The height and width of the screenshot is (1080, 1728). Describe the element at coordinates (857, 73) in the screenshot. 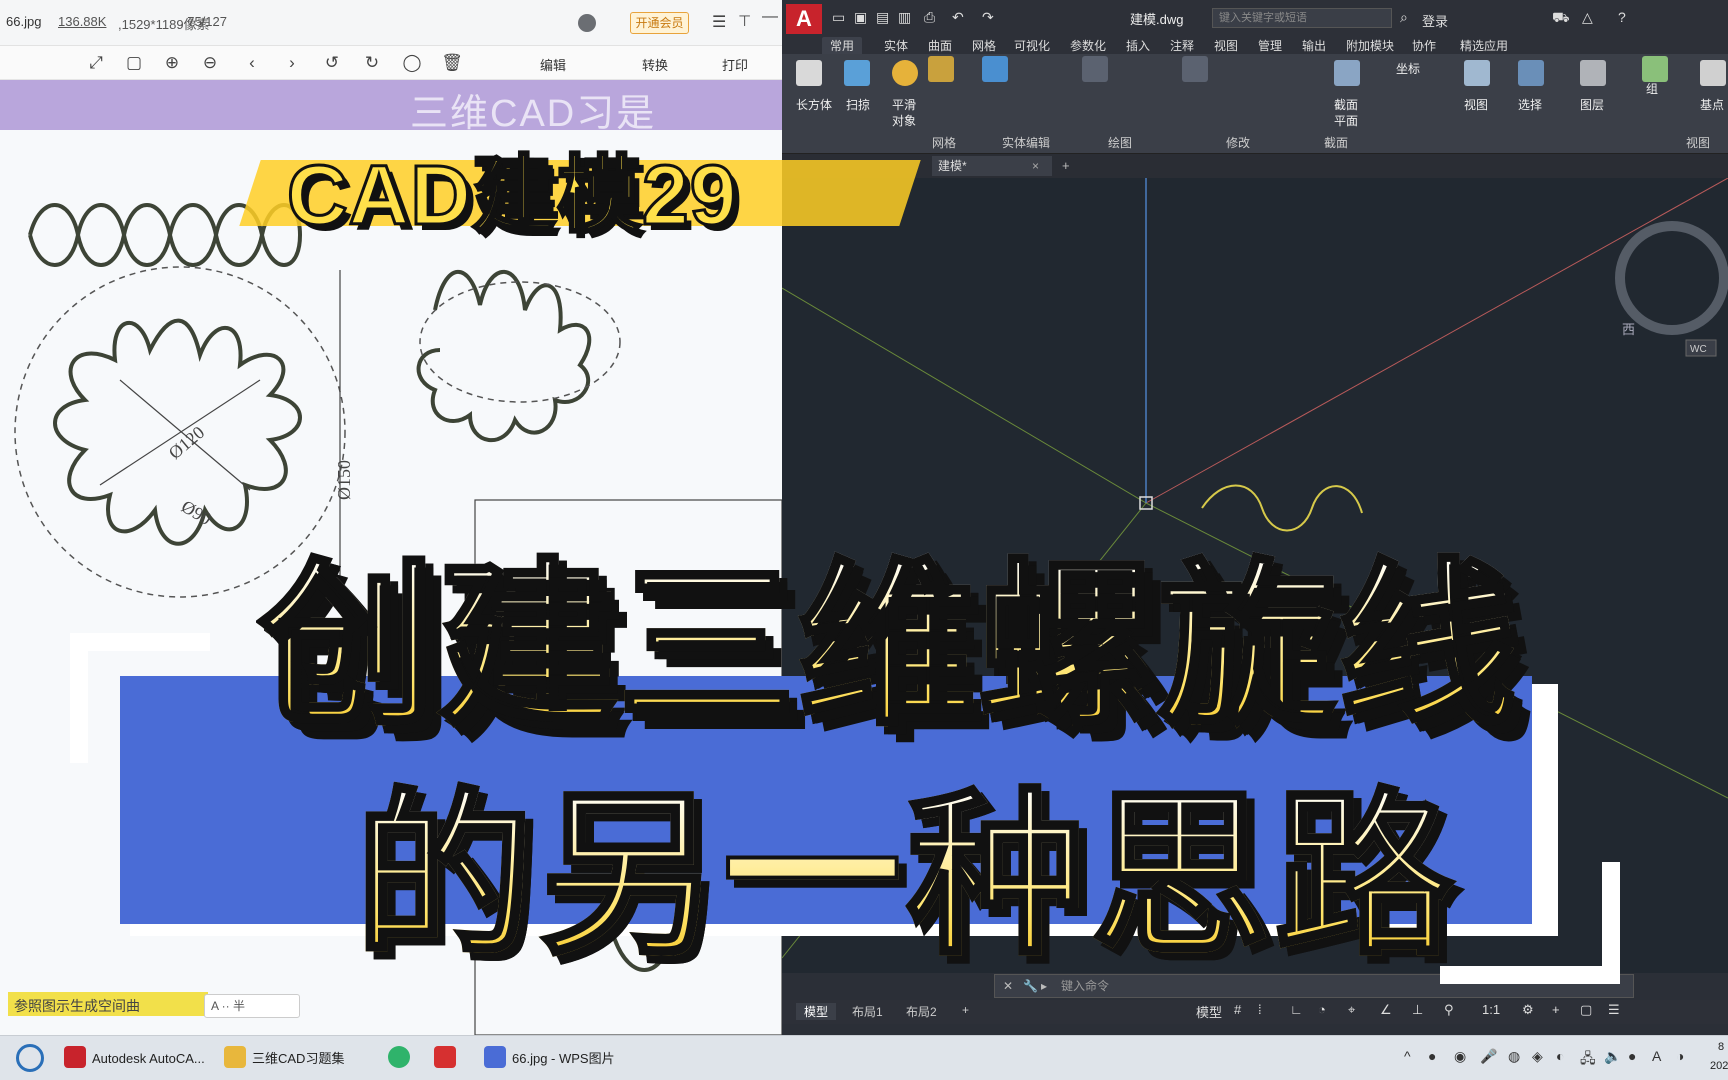

I see `sweep-icon` at that location.